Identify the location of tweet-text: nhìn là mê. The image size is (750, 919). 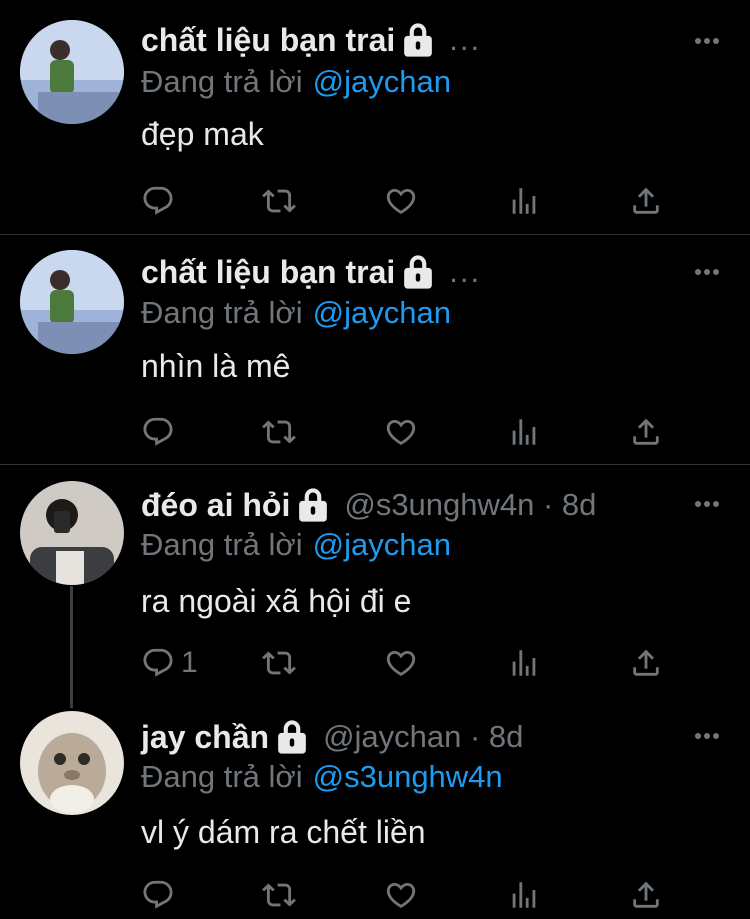
(216, 366).